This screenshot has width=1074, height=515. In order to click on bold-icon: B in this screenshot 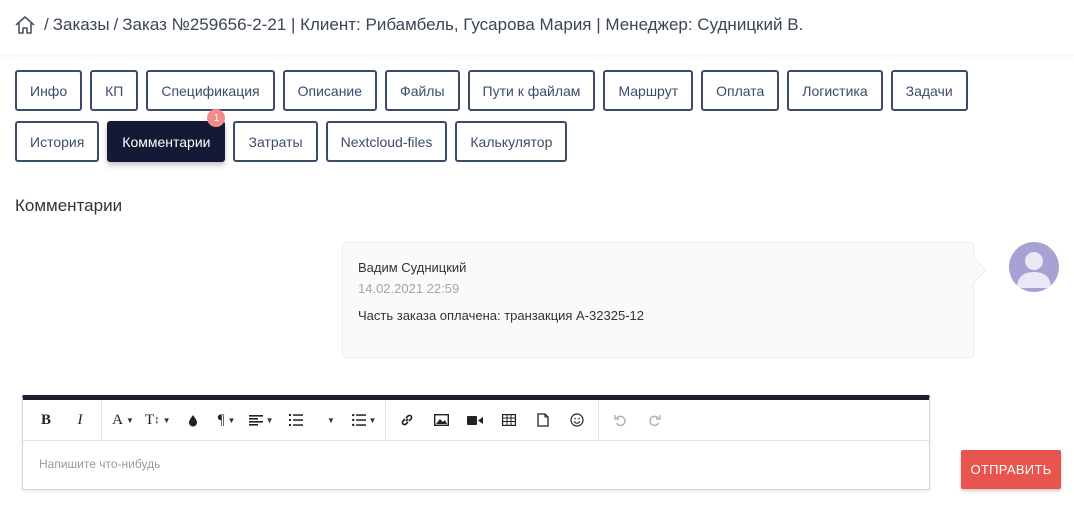, I will do `click(45, 419)`.